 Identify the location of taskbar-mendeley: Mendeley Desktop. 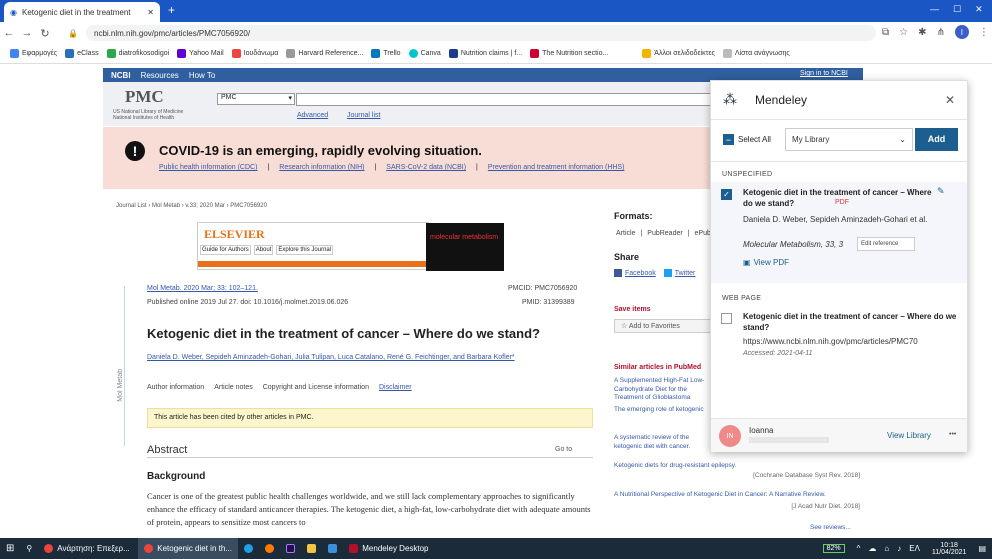
(394, 548).